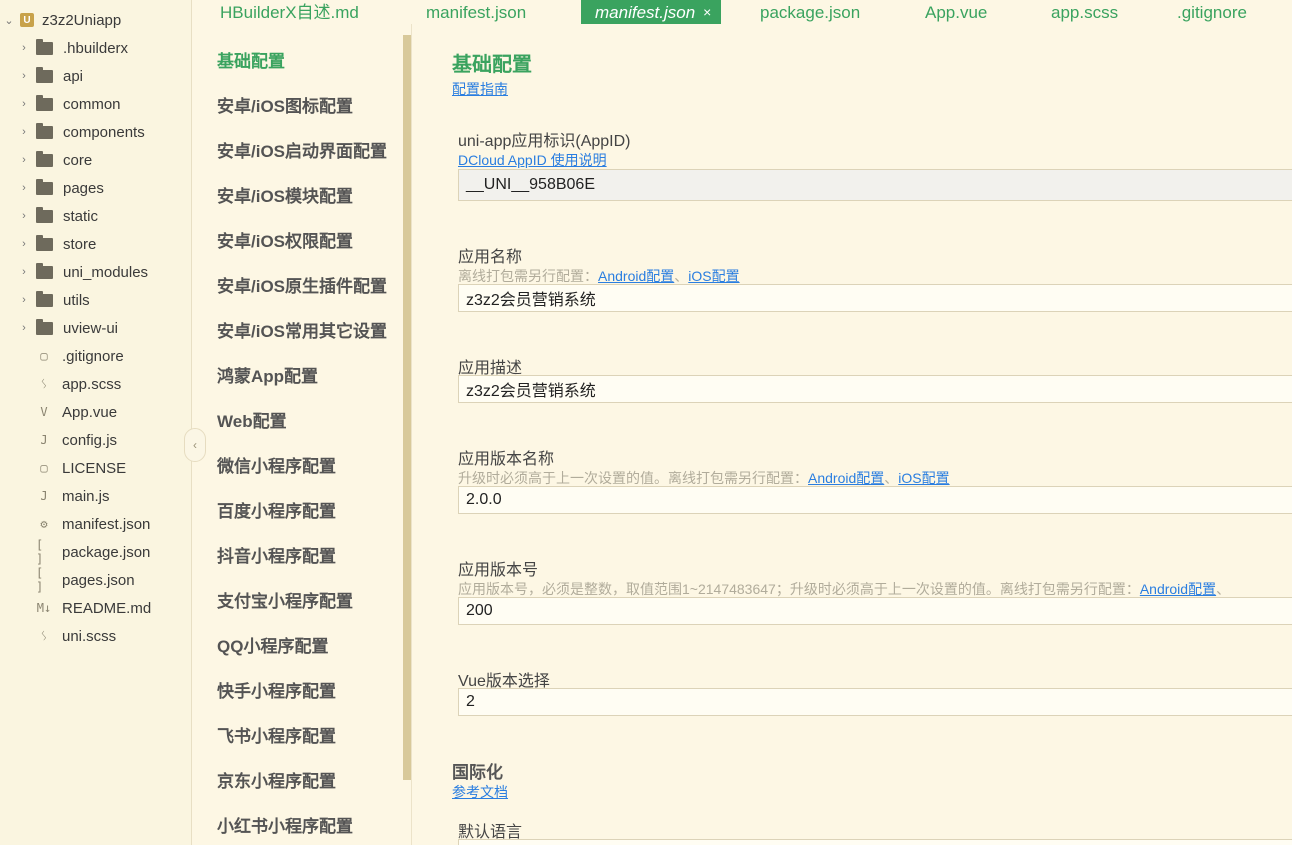 The image size is (1292, 845). What do you see at coordinates (1212, 12) in the screenshot?
I see `tab-gitignore: .gitignore` at bounding box center [1212, 12].